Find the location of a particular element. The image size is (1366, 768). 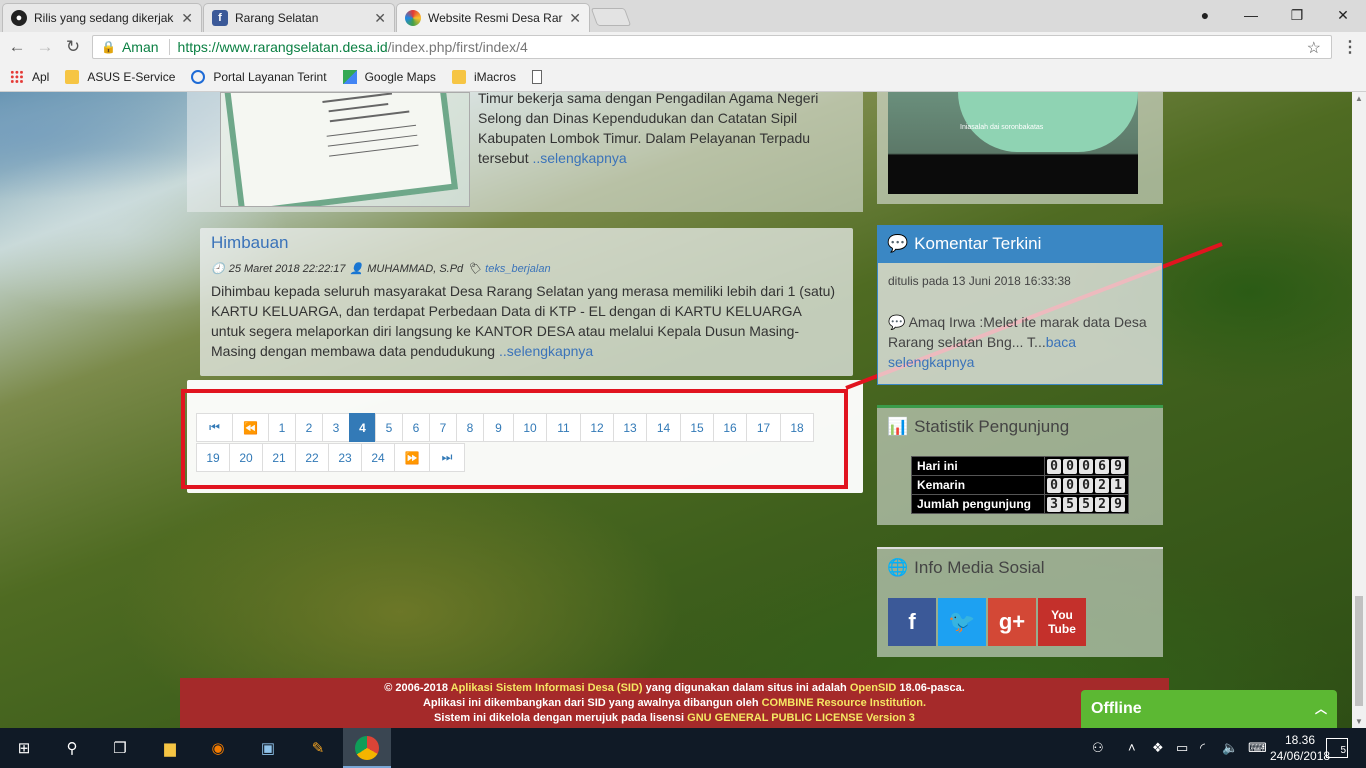

komentar-heading: 💬 Komentar Terkini is located at coordinates (1020, 244).